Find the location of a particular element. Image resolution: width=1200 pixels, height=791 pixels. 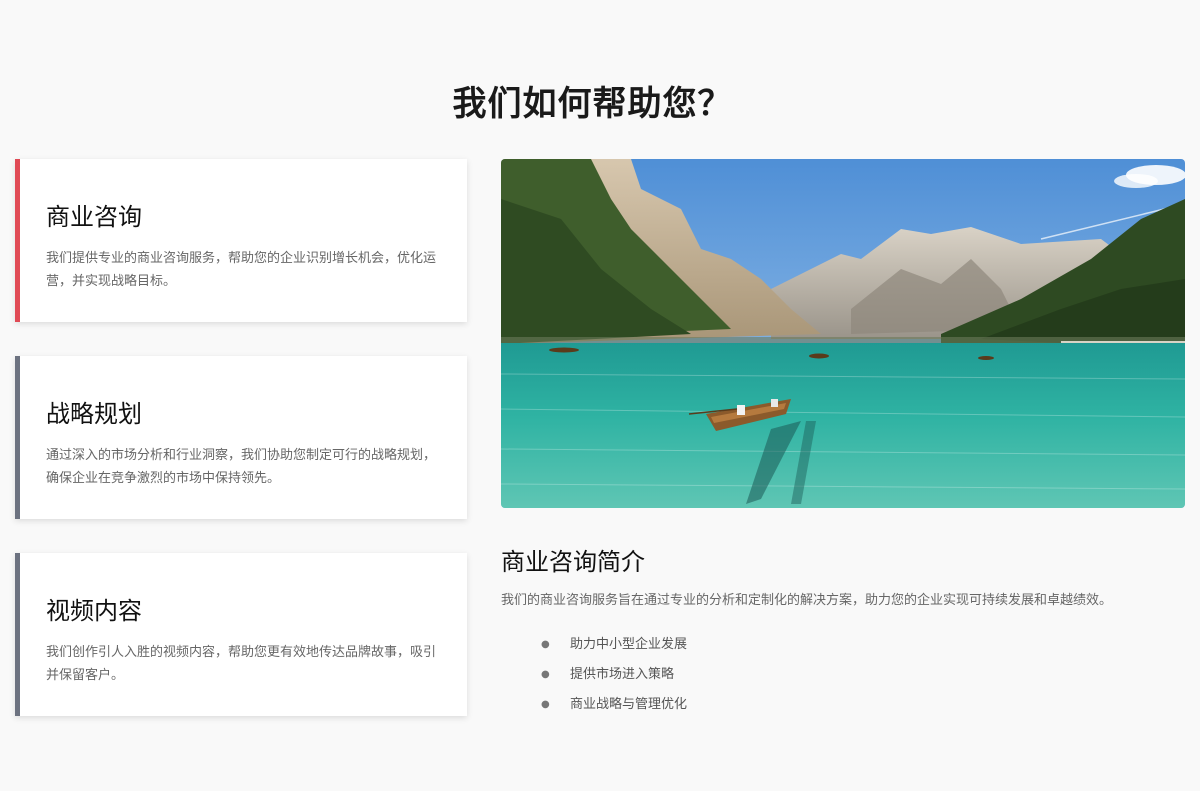

service-card-description: 我们创作引人入胜的视频内容，帮助您更有效地传达品牌故事，吸引并保留客户。 is located at coordinates (241, 664).